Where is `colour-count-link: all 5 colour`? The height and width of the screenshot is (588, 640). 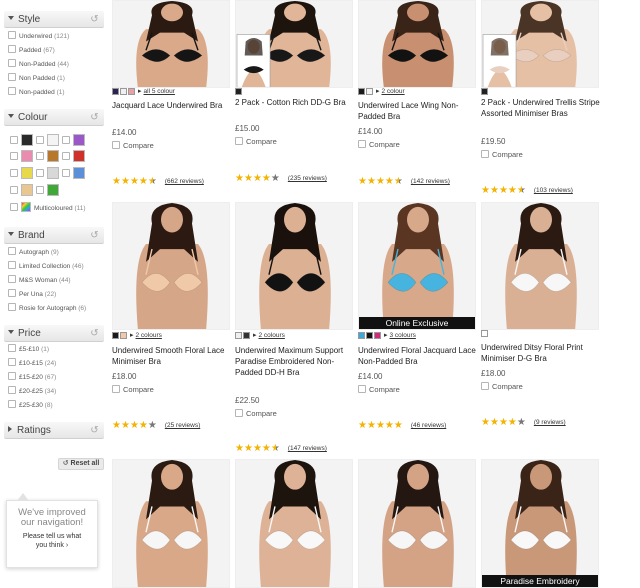 colour-count-link: all 5 colour is located at coordinates (159, 91).